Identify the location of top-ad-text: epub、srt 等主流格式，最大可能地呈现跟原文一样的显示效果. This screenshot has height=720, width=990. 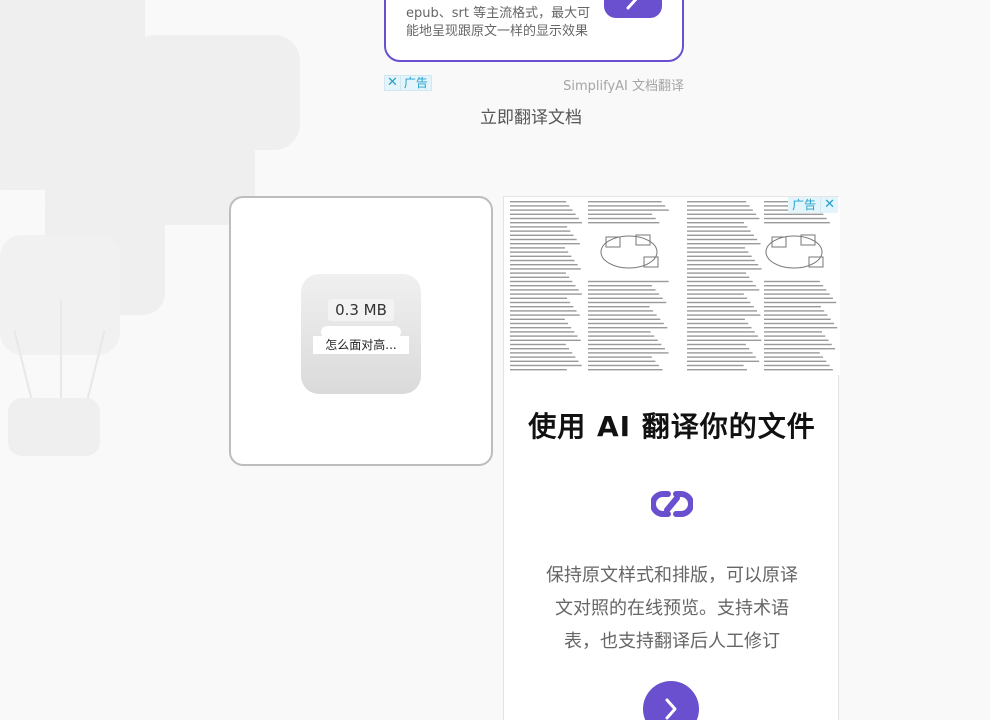
(498, 22).